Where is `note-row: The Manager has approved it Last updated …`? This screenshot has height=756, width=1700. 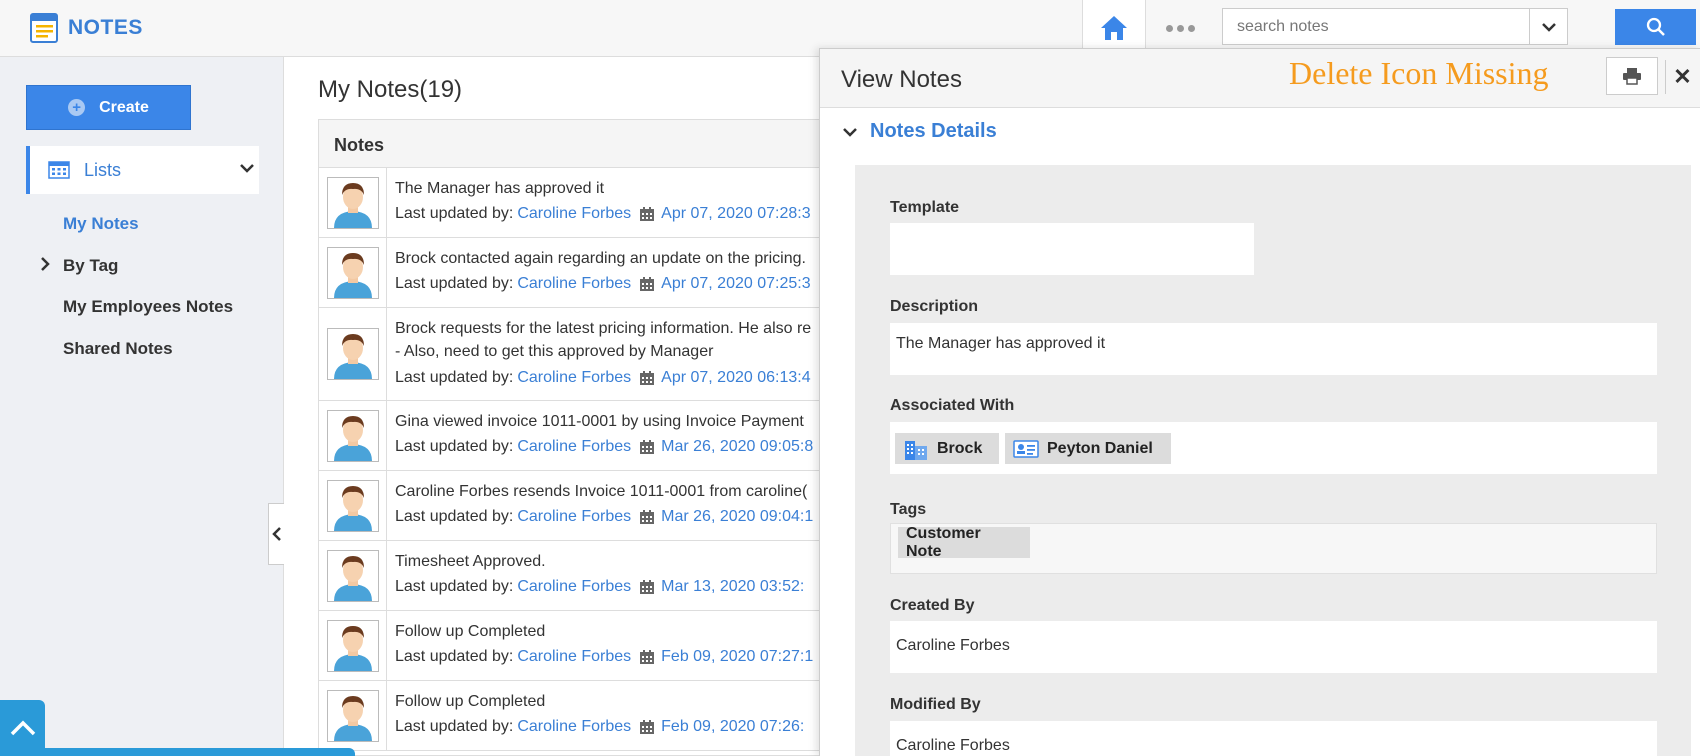 note-row: The Manager has approved it Last updated … is located at coordinates (573, 203).